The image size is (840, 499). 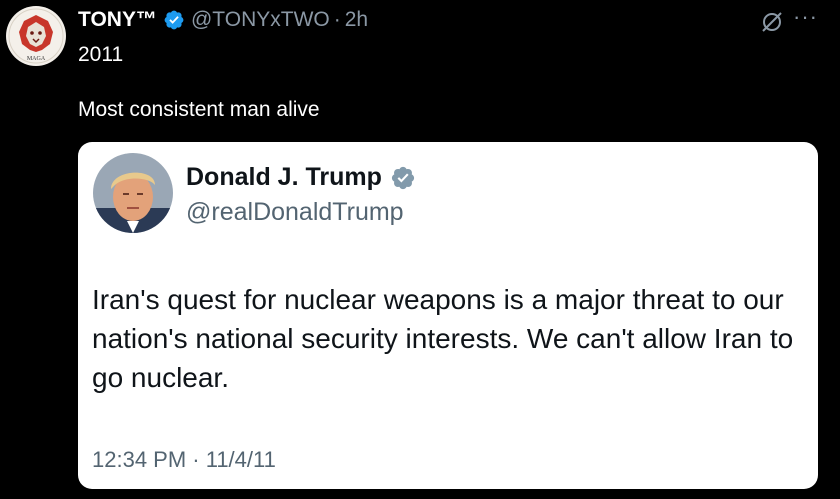 I want to click on author-handle: @TONYxTWO, so click(x=260, y=20).